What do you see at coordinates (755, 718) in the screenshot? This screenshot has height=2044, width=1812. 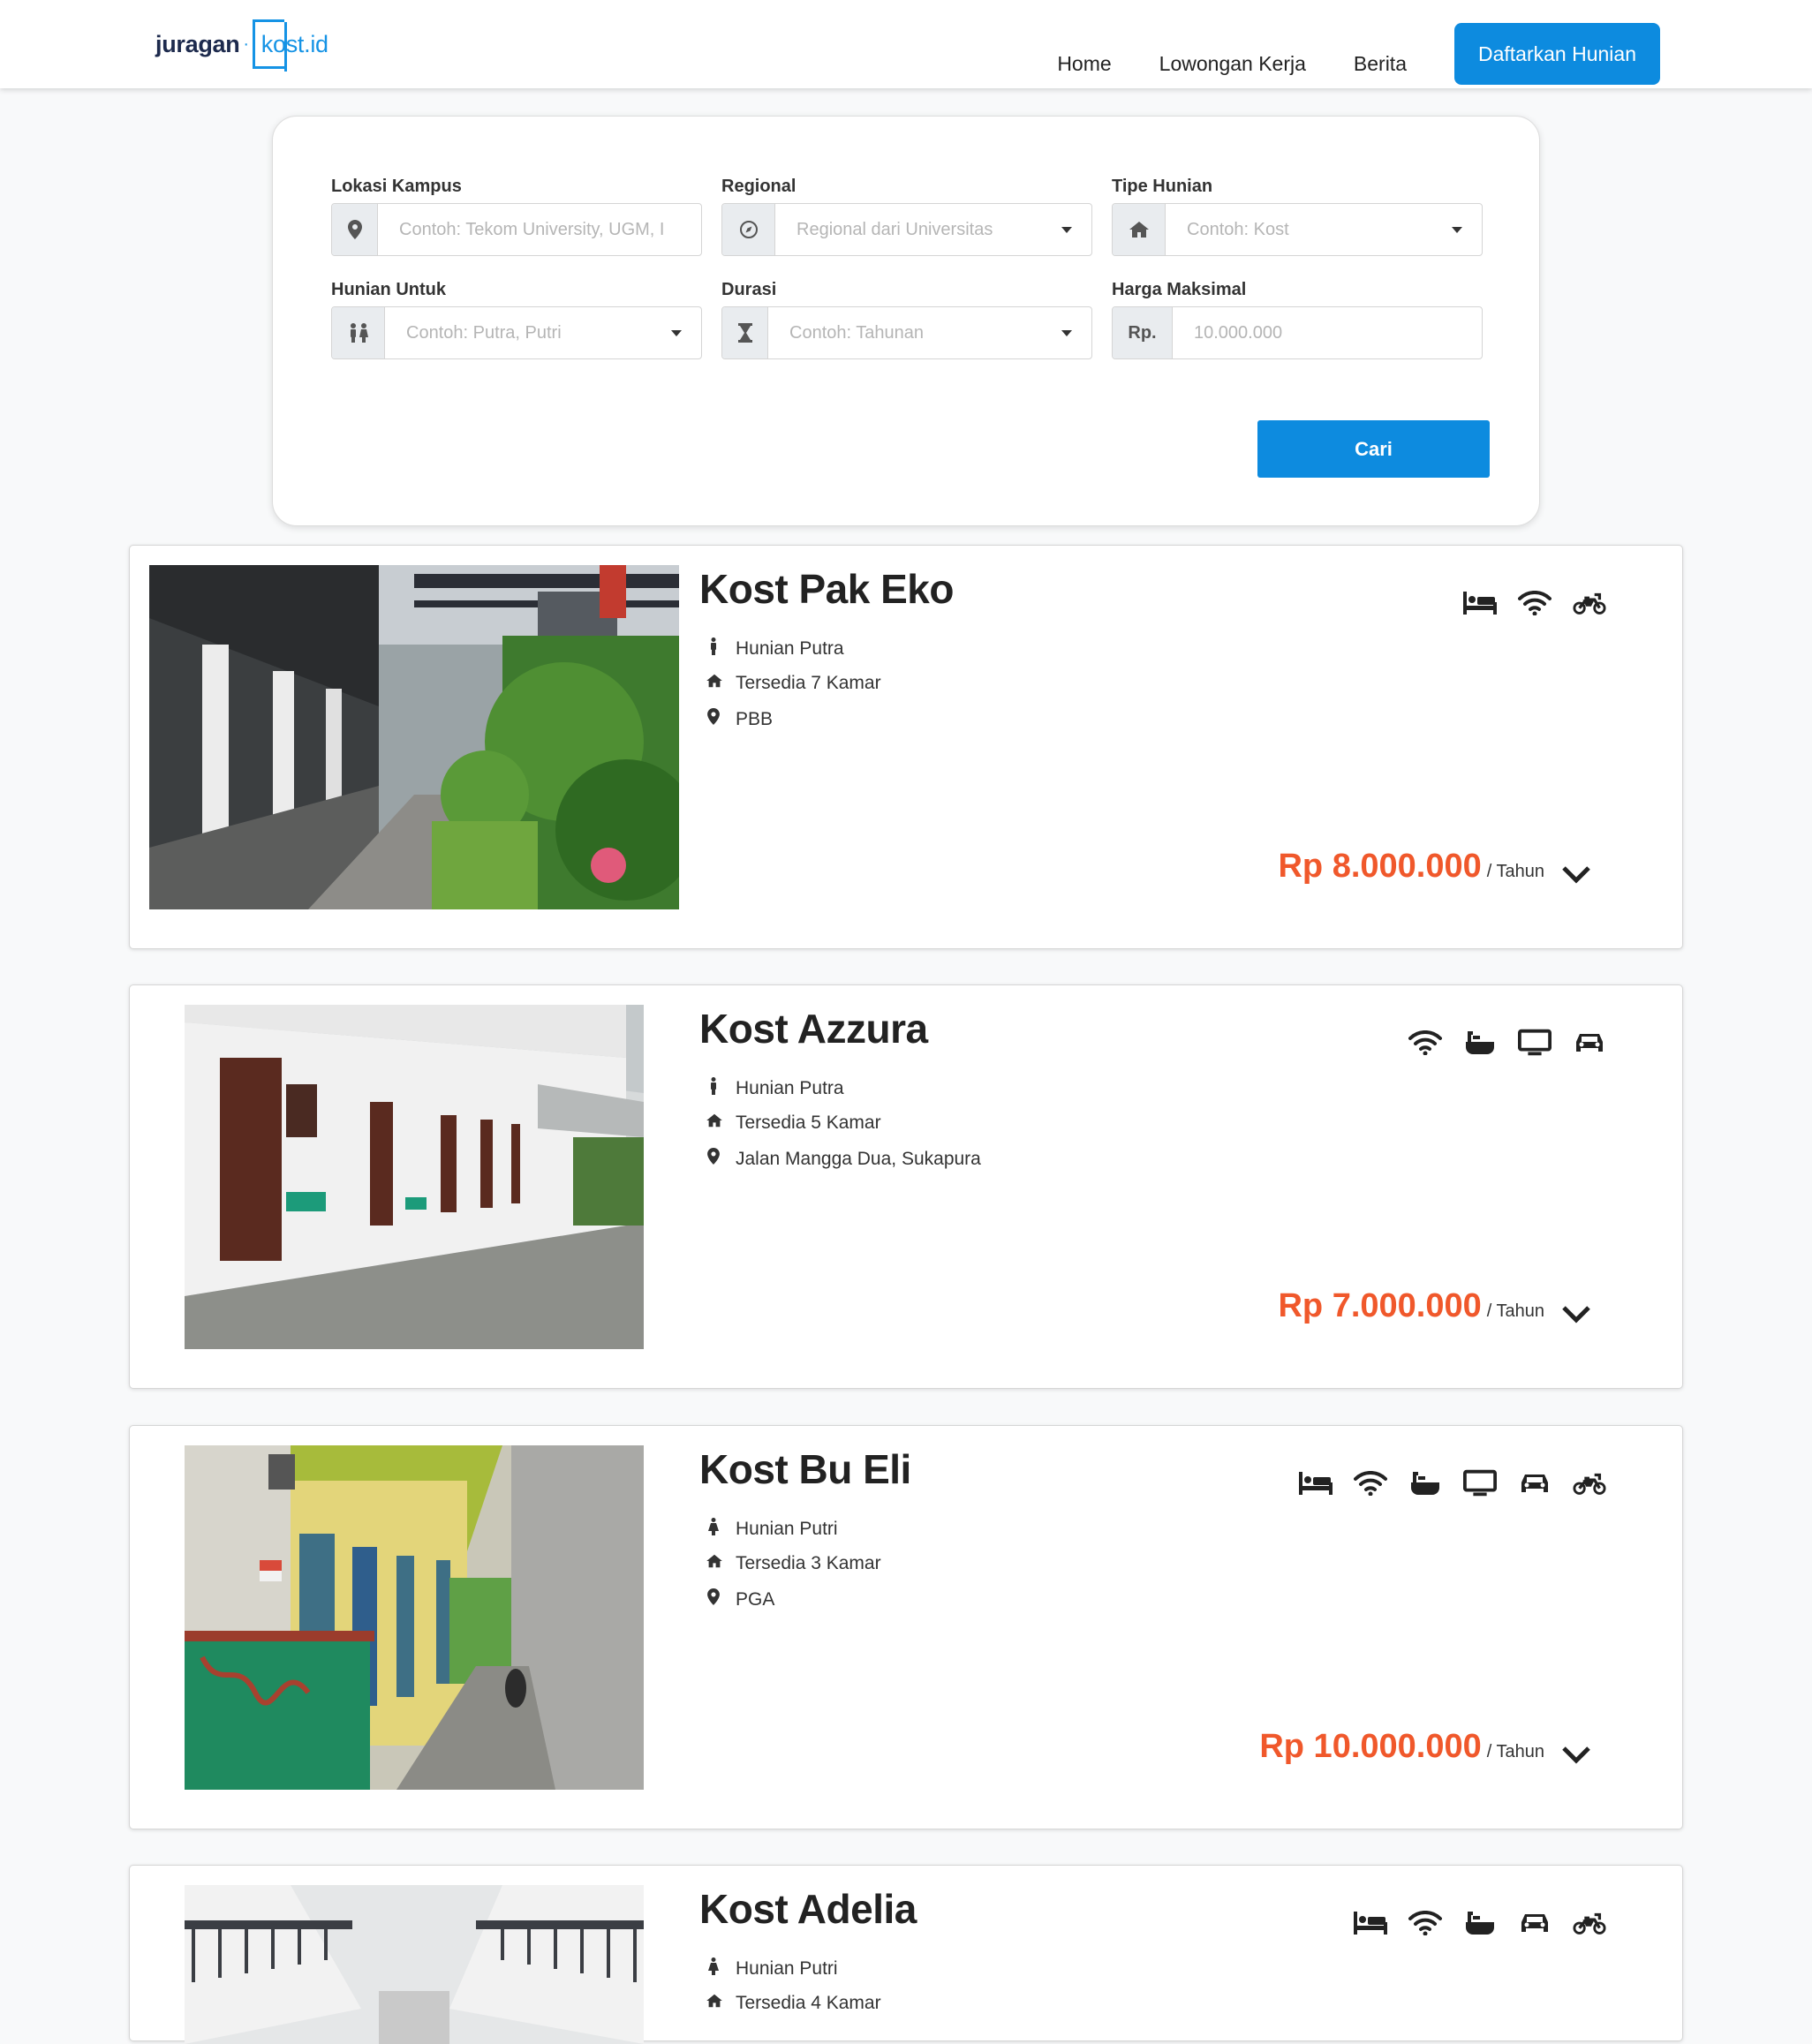 I see `location-text: PBB` at bounding box center [755, 718].